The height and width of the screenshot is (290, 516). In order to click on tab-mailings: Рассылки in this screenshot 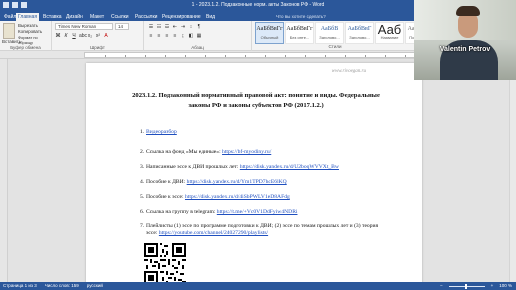, I will do `click(146, 17)`.